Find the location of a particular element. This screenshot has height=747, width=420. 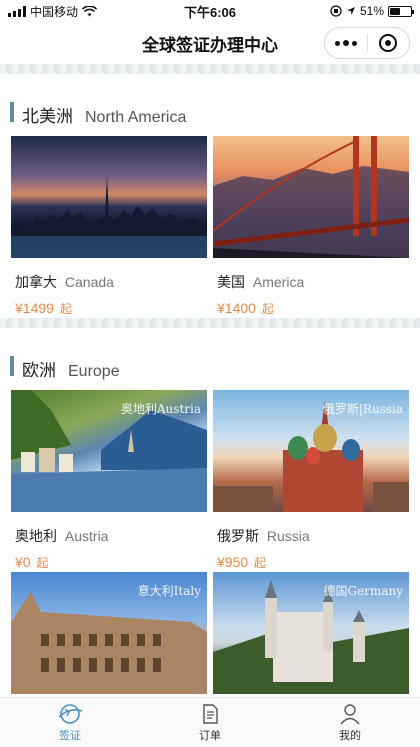

country-card-canada: 加拿大 Canada ¥1499 起 is located at coordinates (109, 227).